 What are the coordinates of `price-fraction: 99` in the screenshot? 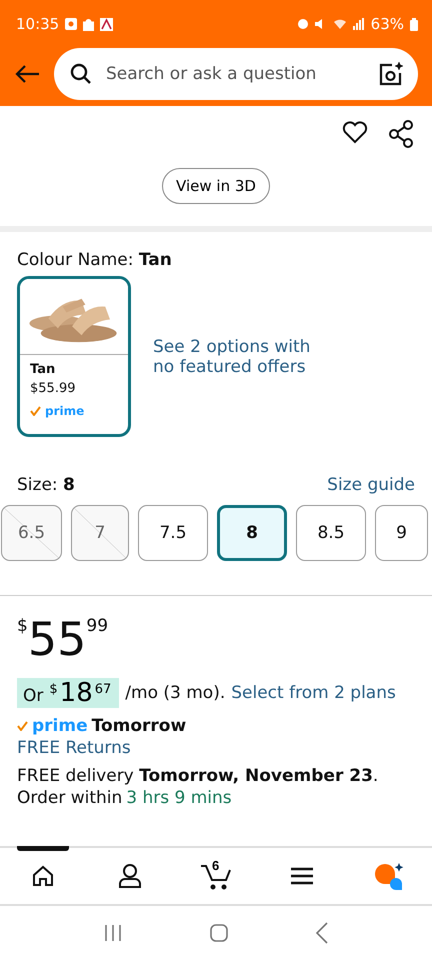 It's located at (97, 626).